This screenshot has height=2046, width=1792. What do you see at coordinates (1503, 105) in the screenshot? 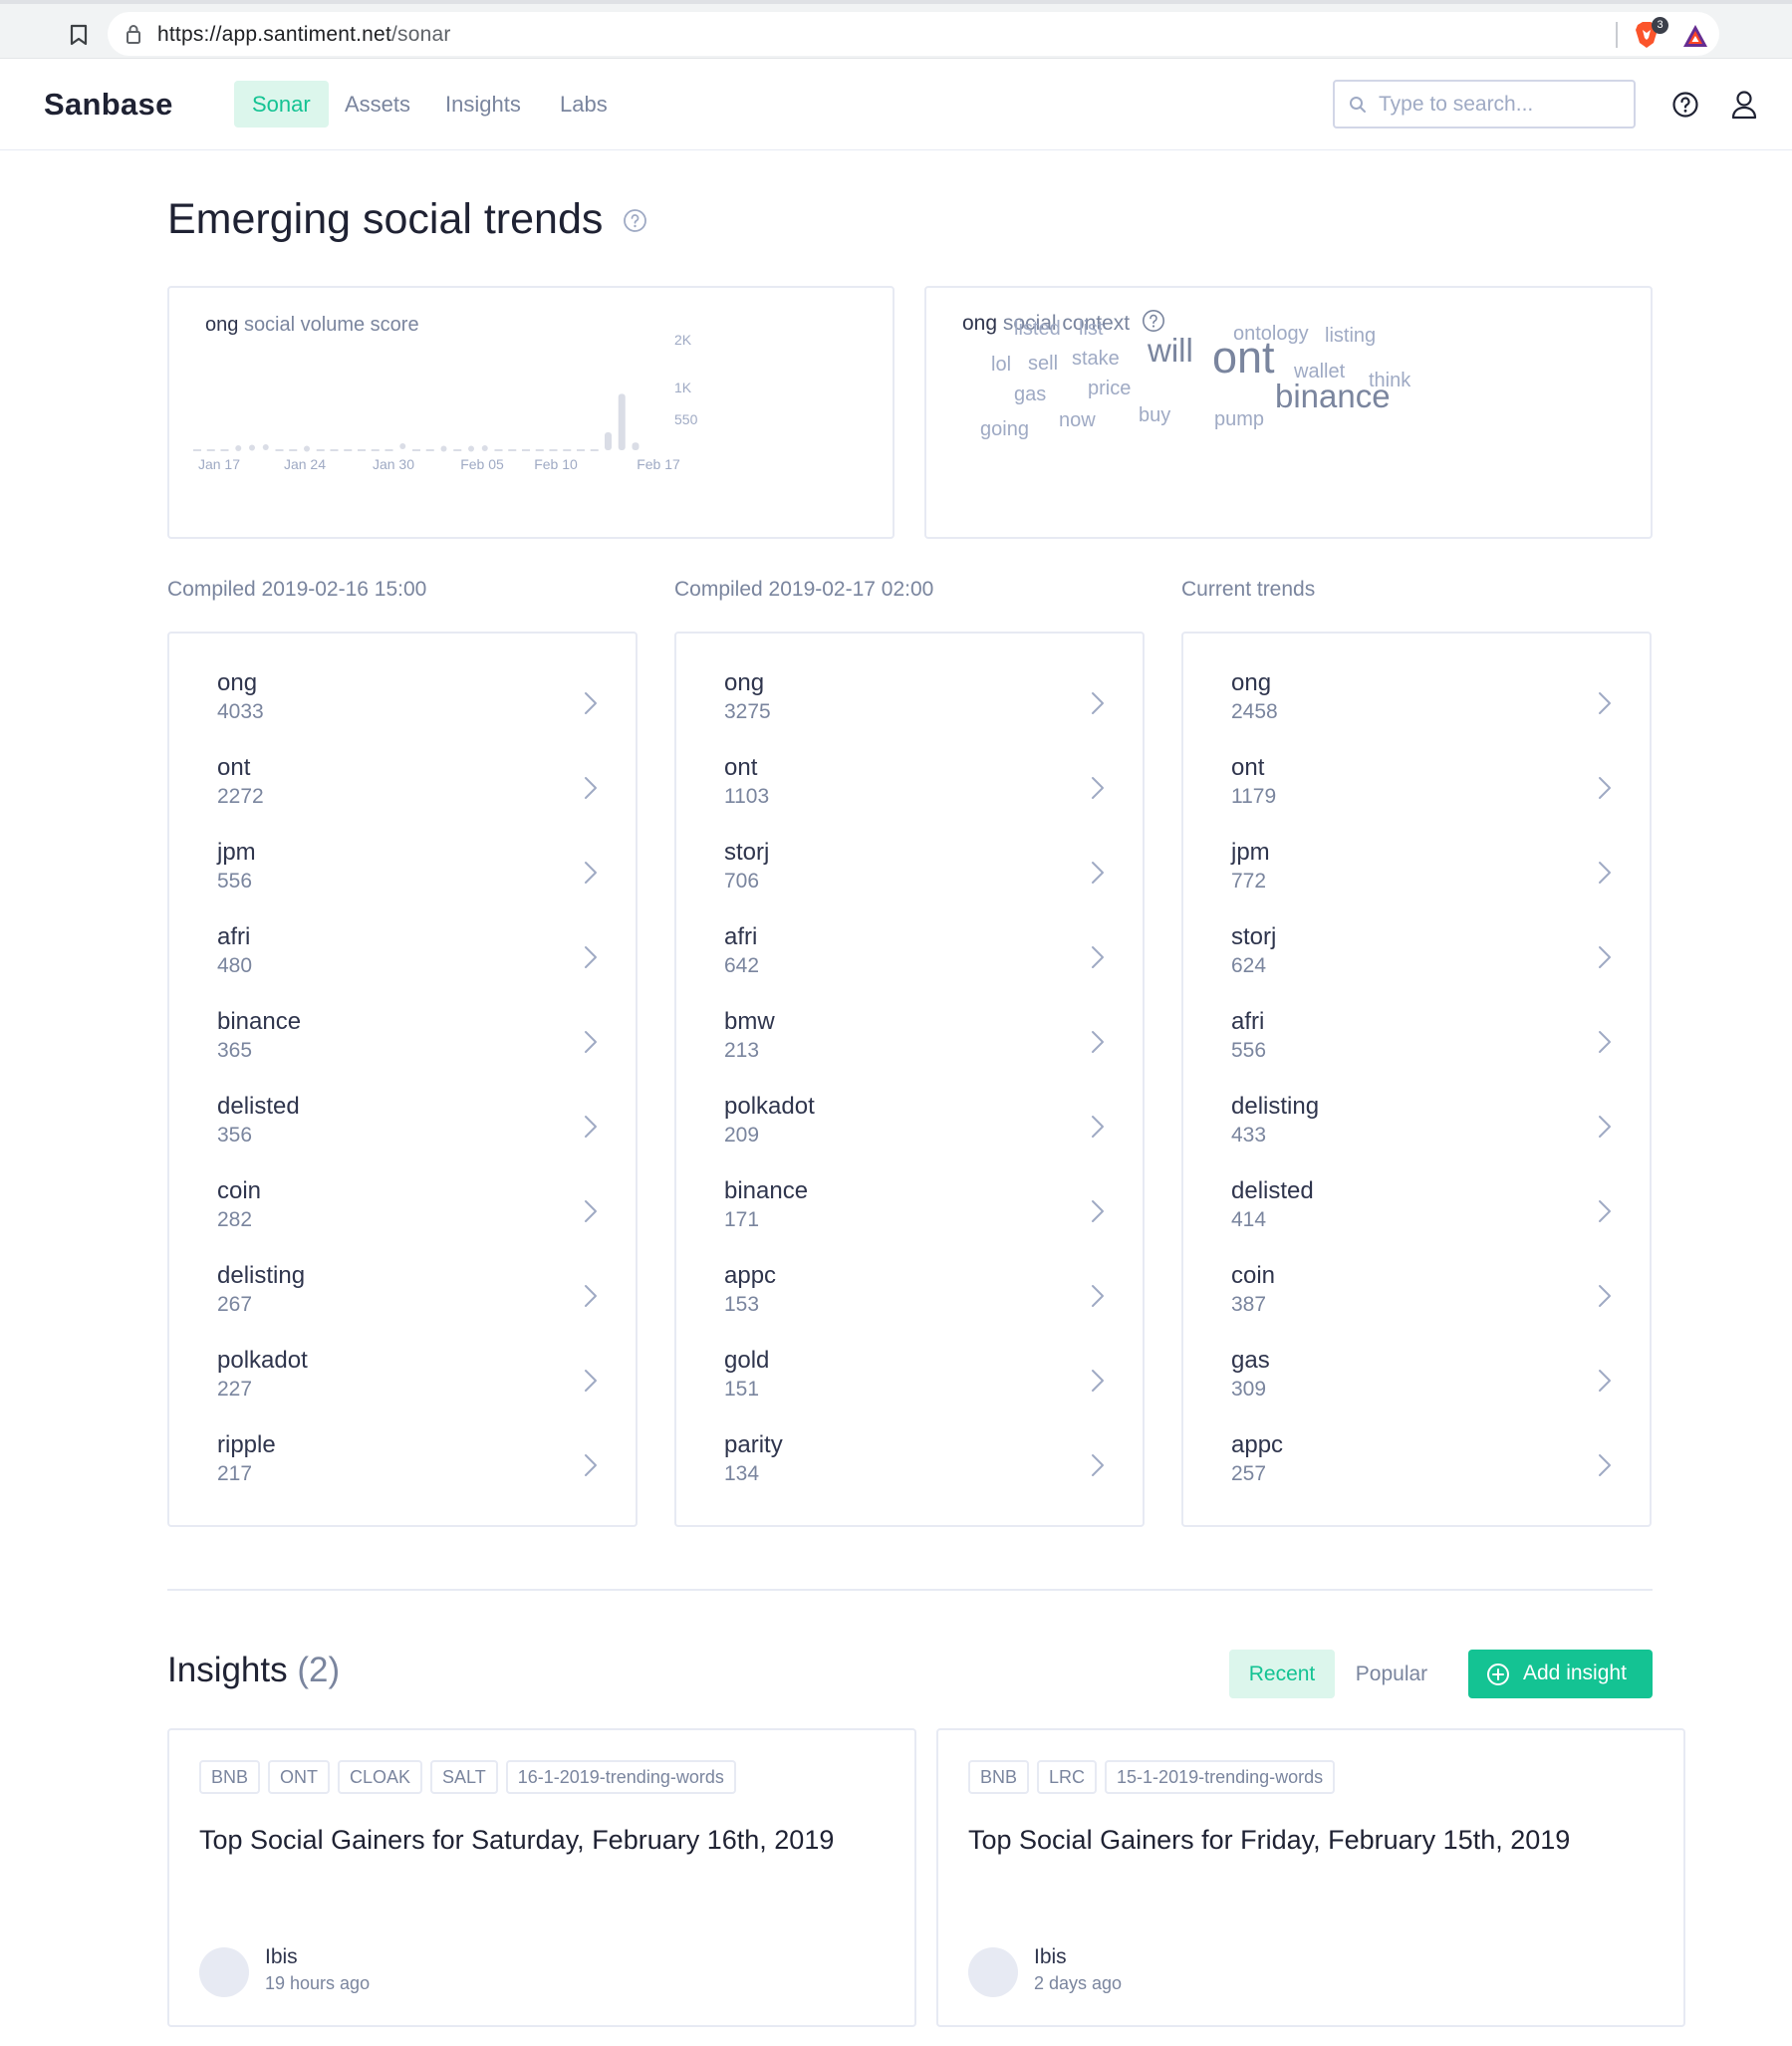
I see `search-input` at bounding box center [1503, 105].